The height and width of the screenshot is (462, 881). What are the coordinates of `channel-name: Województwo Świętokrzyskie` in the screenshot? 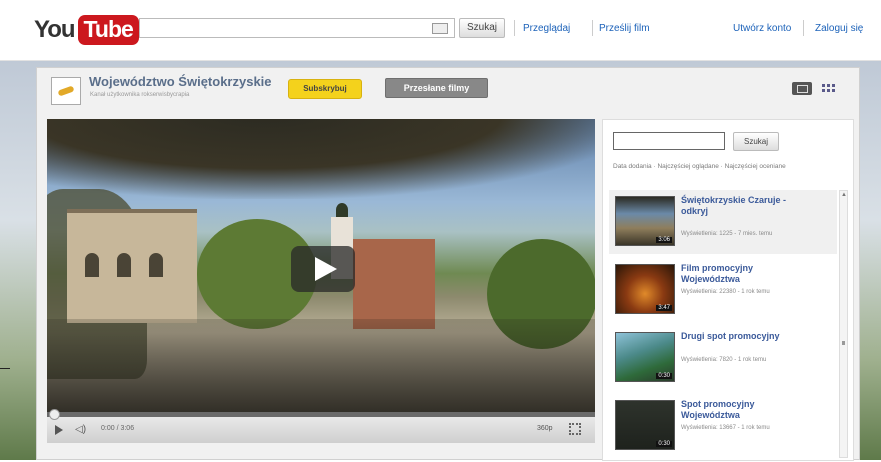 It's located at (180, 81).